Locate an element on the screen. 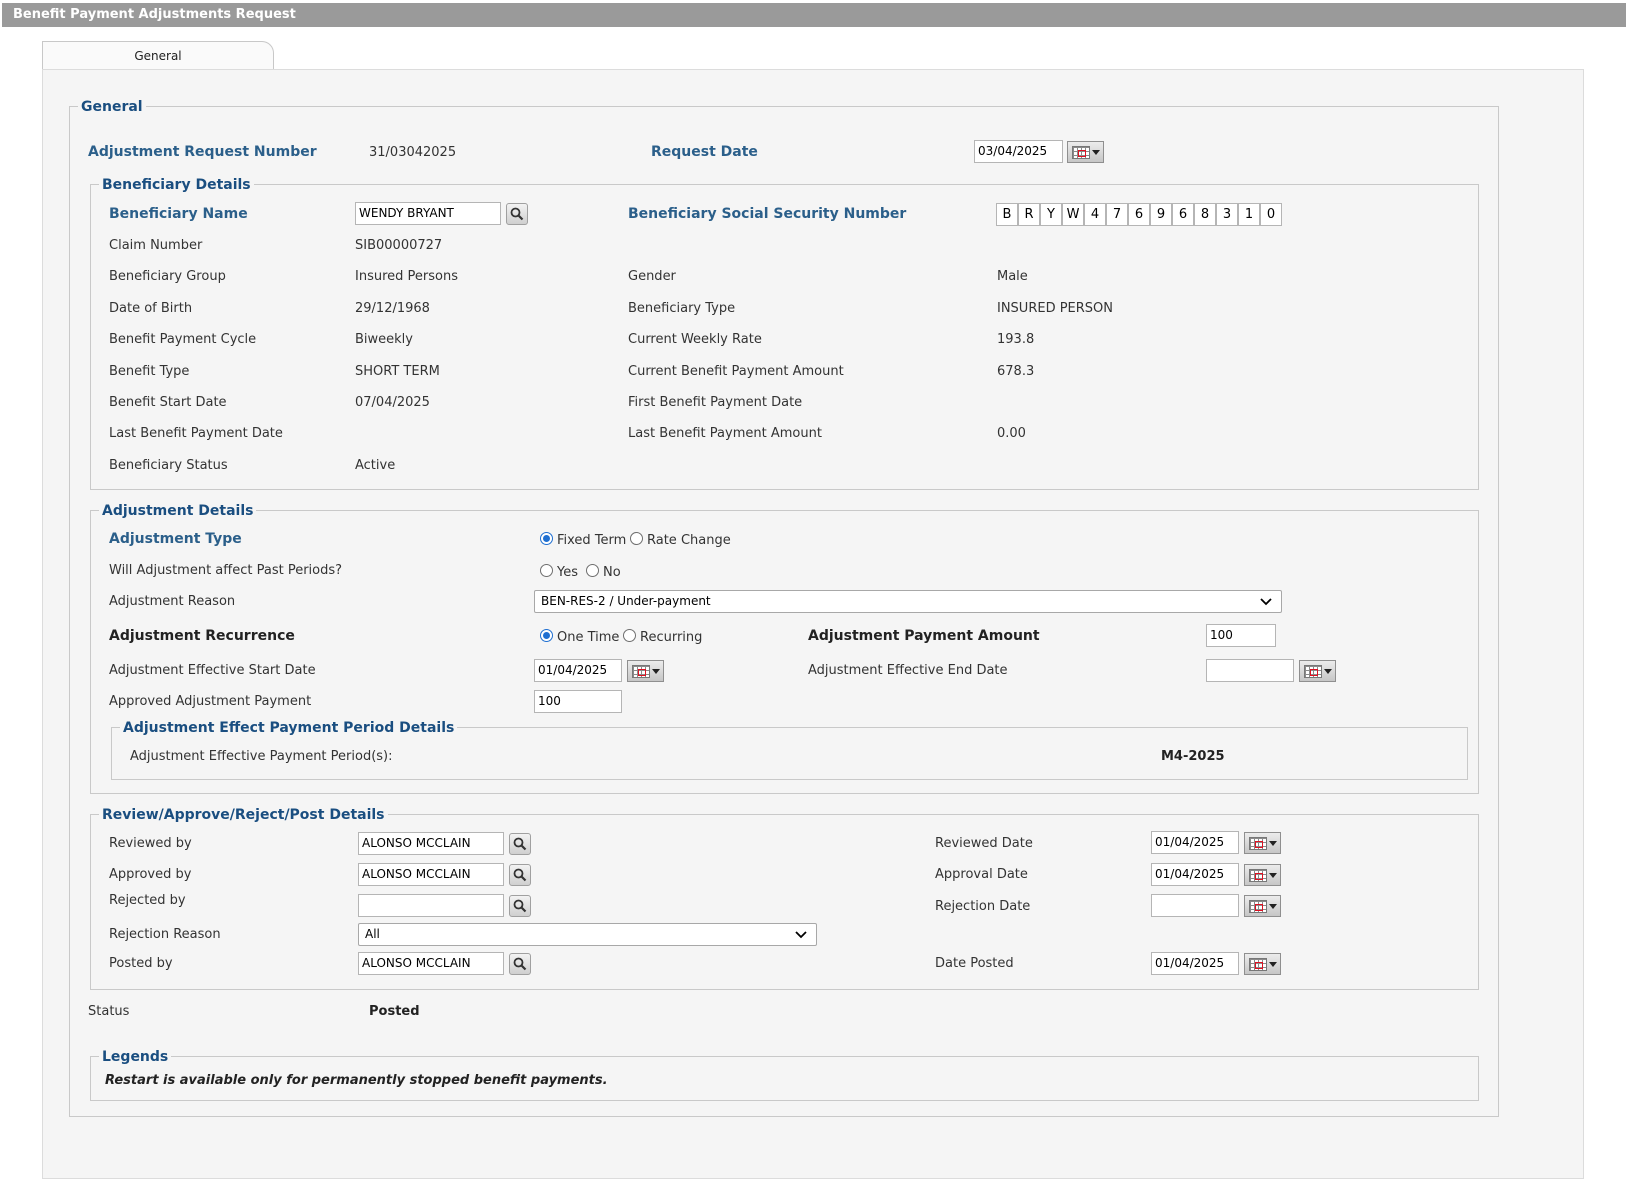 The height and width of the screenshot is (1179, 1628). beneficiary-name-field: WENDY BRYANT is located at coordinates (428, 213).